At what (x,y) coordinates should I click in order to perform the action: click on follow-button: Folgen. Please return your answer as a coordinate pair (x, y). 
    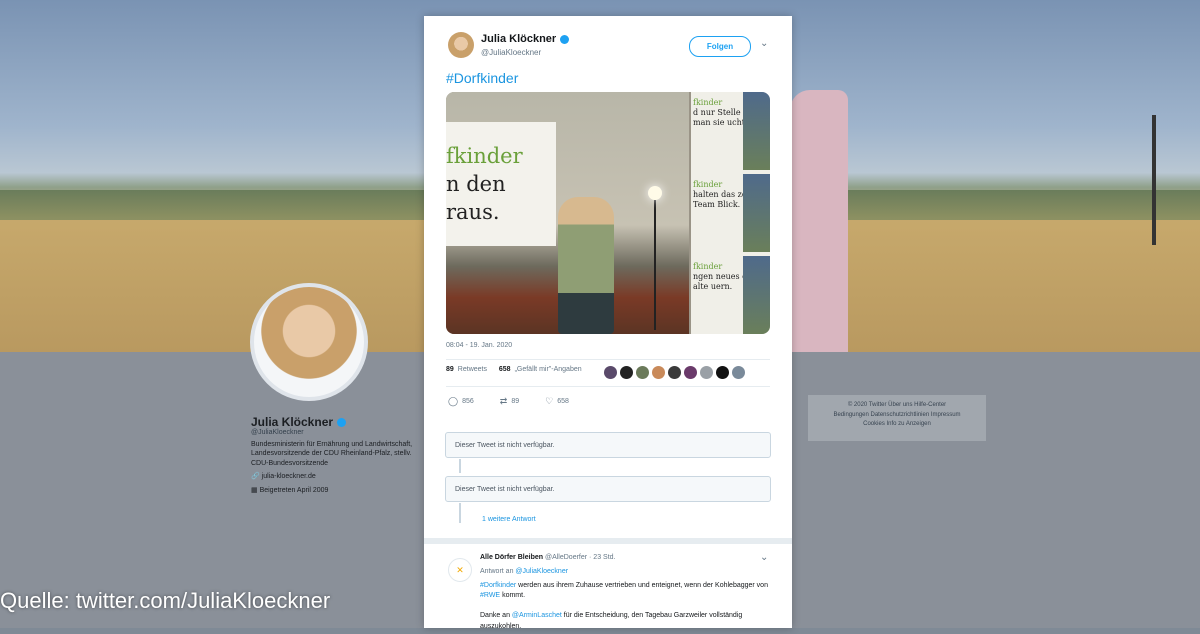
    Looking at the image, I should click on (720, 46).